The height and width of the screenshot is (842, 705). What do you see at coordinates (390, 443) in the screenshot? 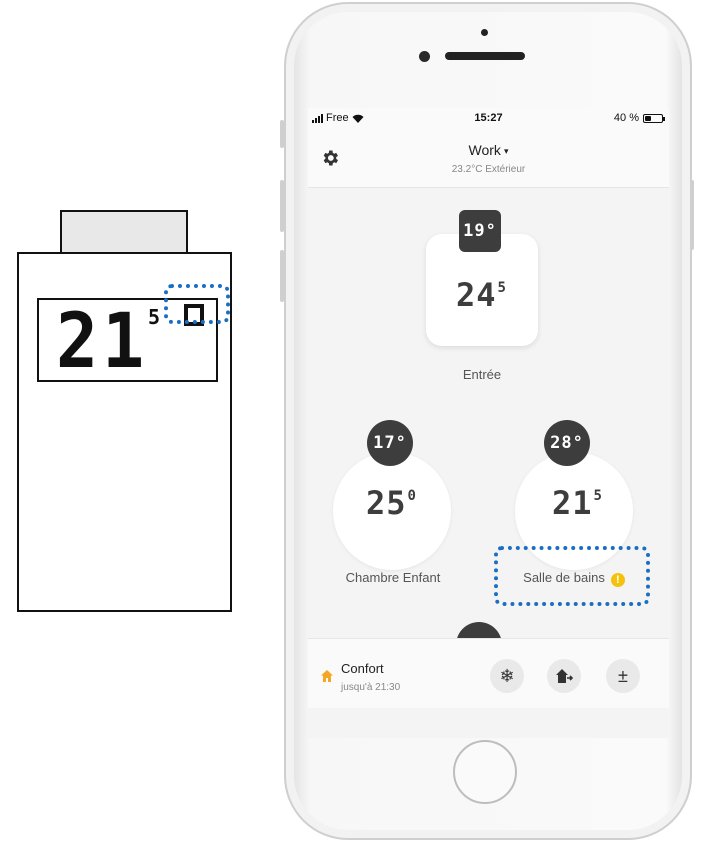
I see `target-temperature-badge: 17°` at bounding box center [390, 443].